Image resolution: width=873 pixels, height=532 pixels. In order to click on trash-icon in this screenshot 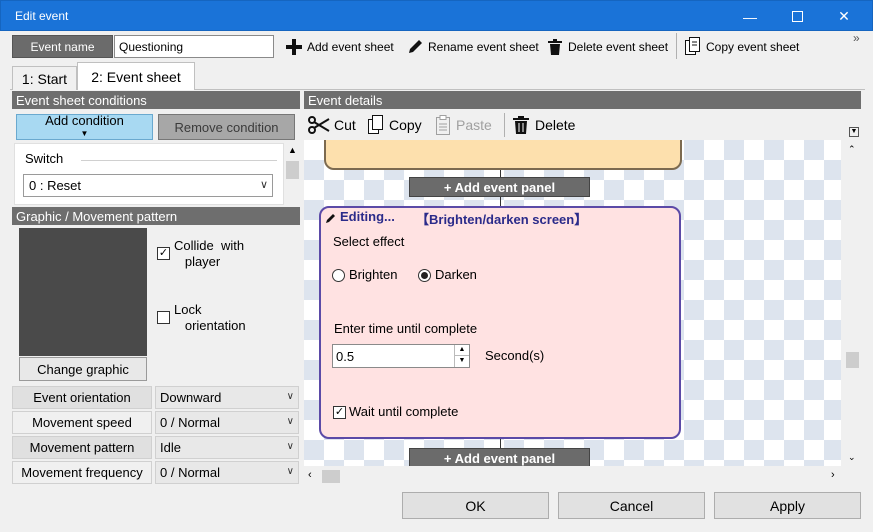, I will do `click(521, 125)`.